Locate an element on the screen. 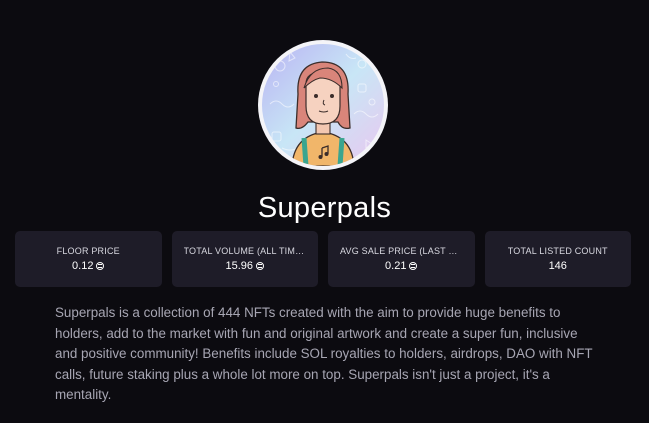  stat-value: 0.12 is located at coordinates (83, 266).